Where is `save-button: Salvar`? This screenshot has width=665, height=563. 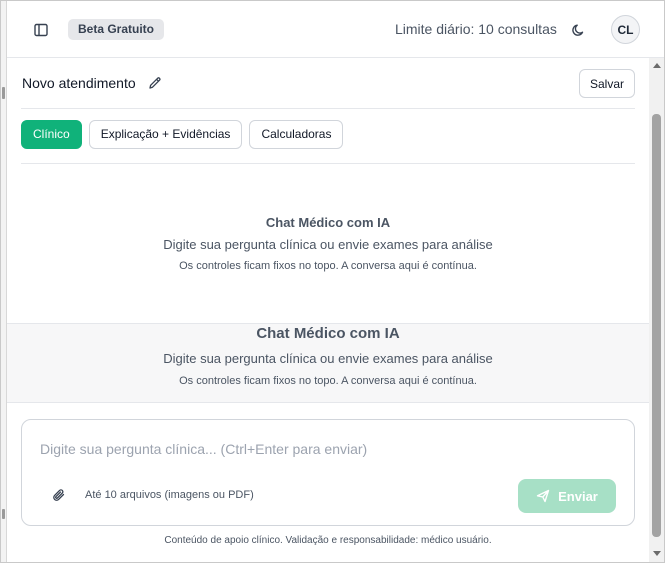
save-button: Salvar is located at coordinates (607, 83).